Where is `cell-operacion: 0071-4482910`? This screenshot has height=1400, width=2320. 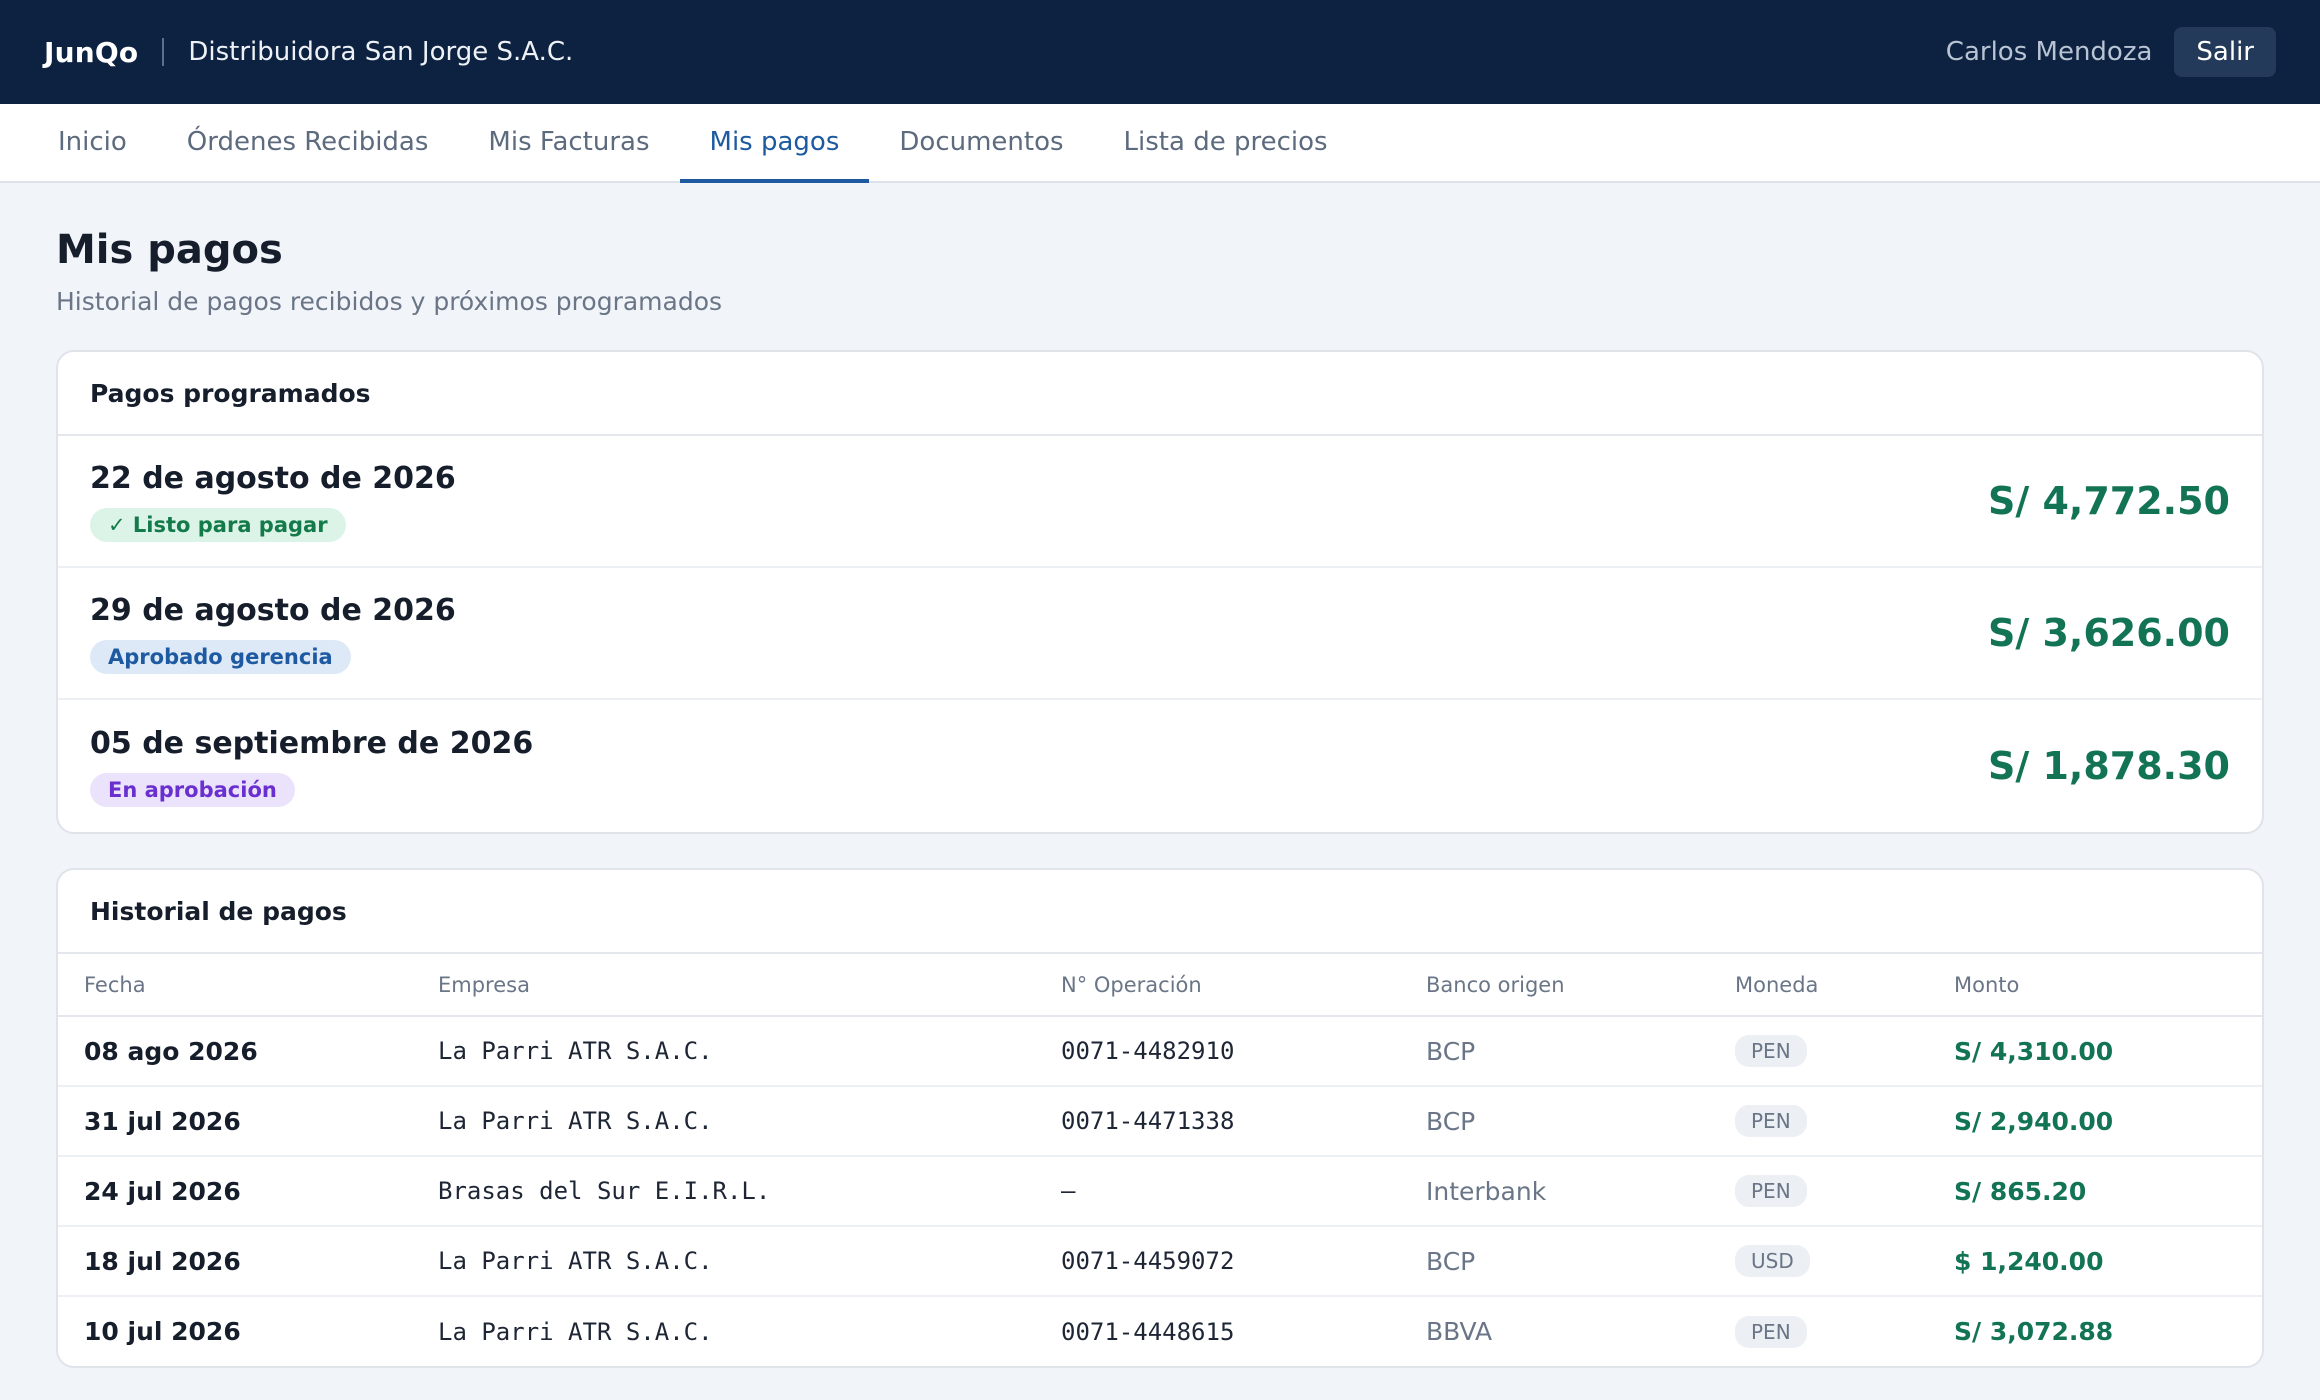 cell-operacion: 0071-4482910 is located at coordinates (1243, 1051).